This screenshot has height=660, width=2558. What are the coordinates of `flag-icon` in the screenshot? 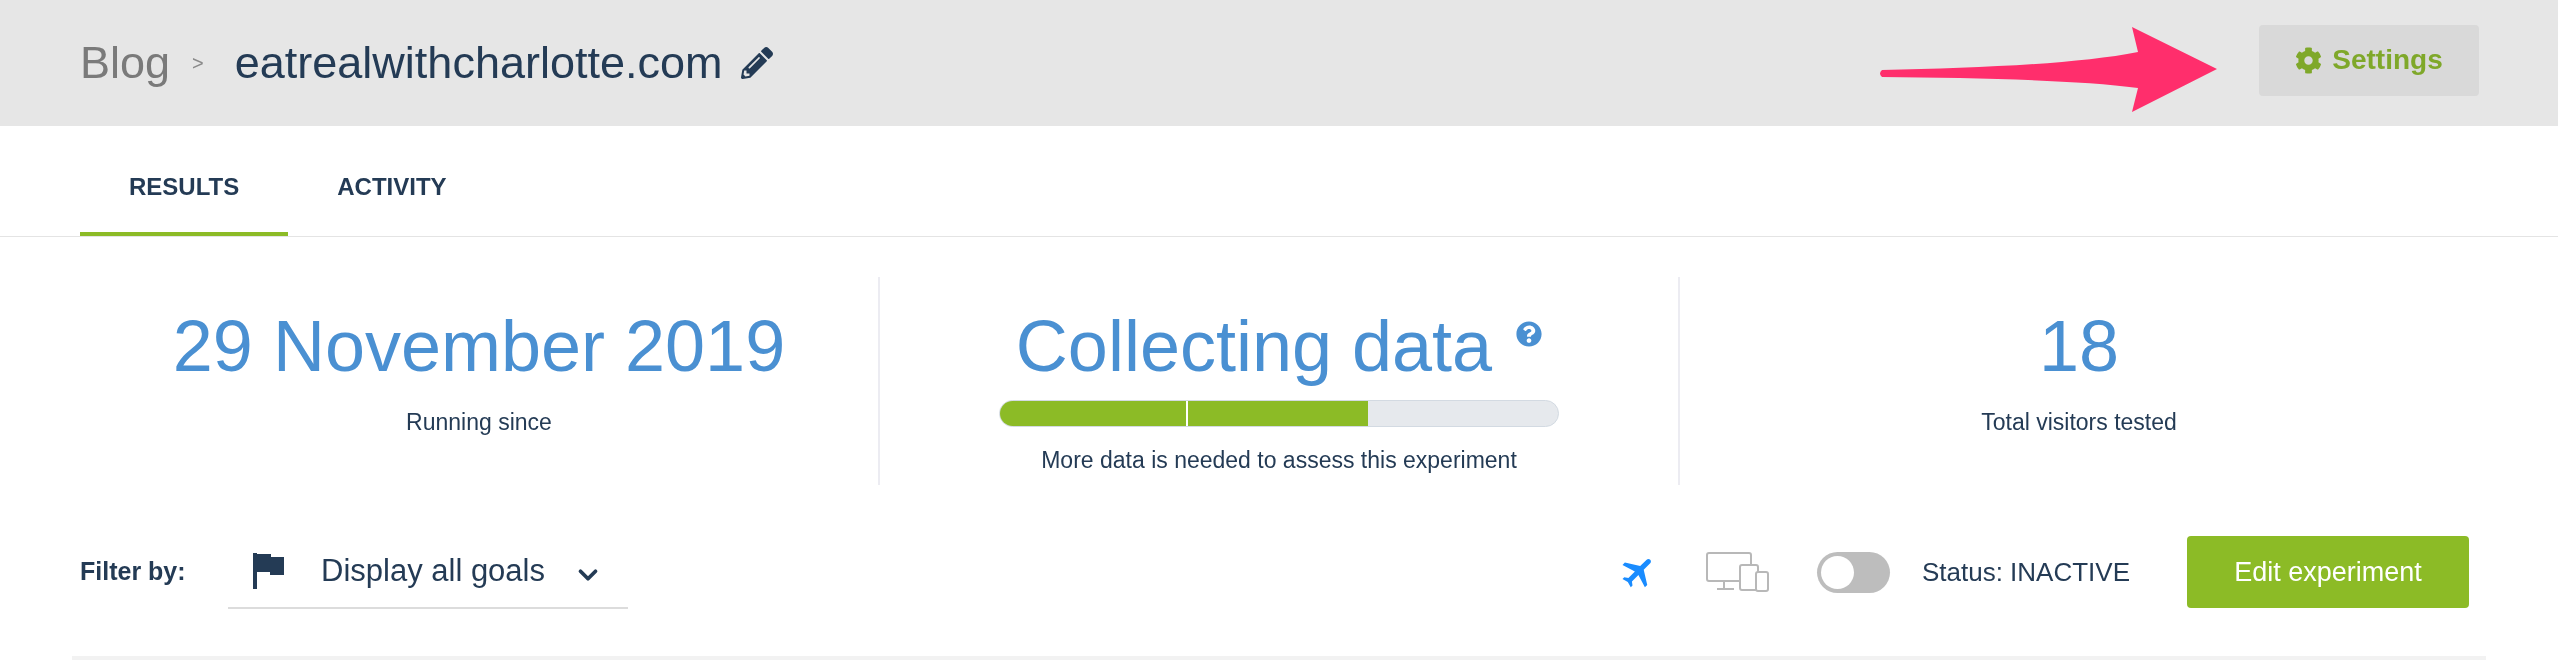 It's located at (269, 571).